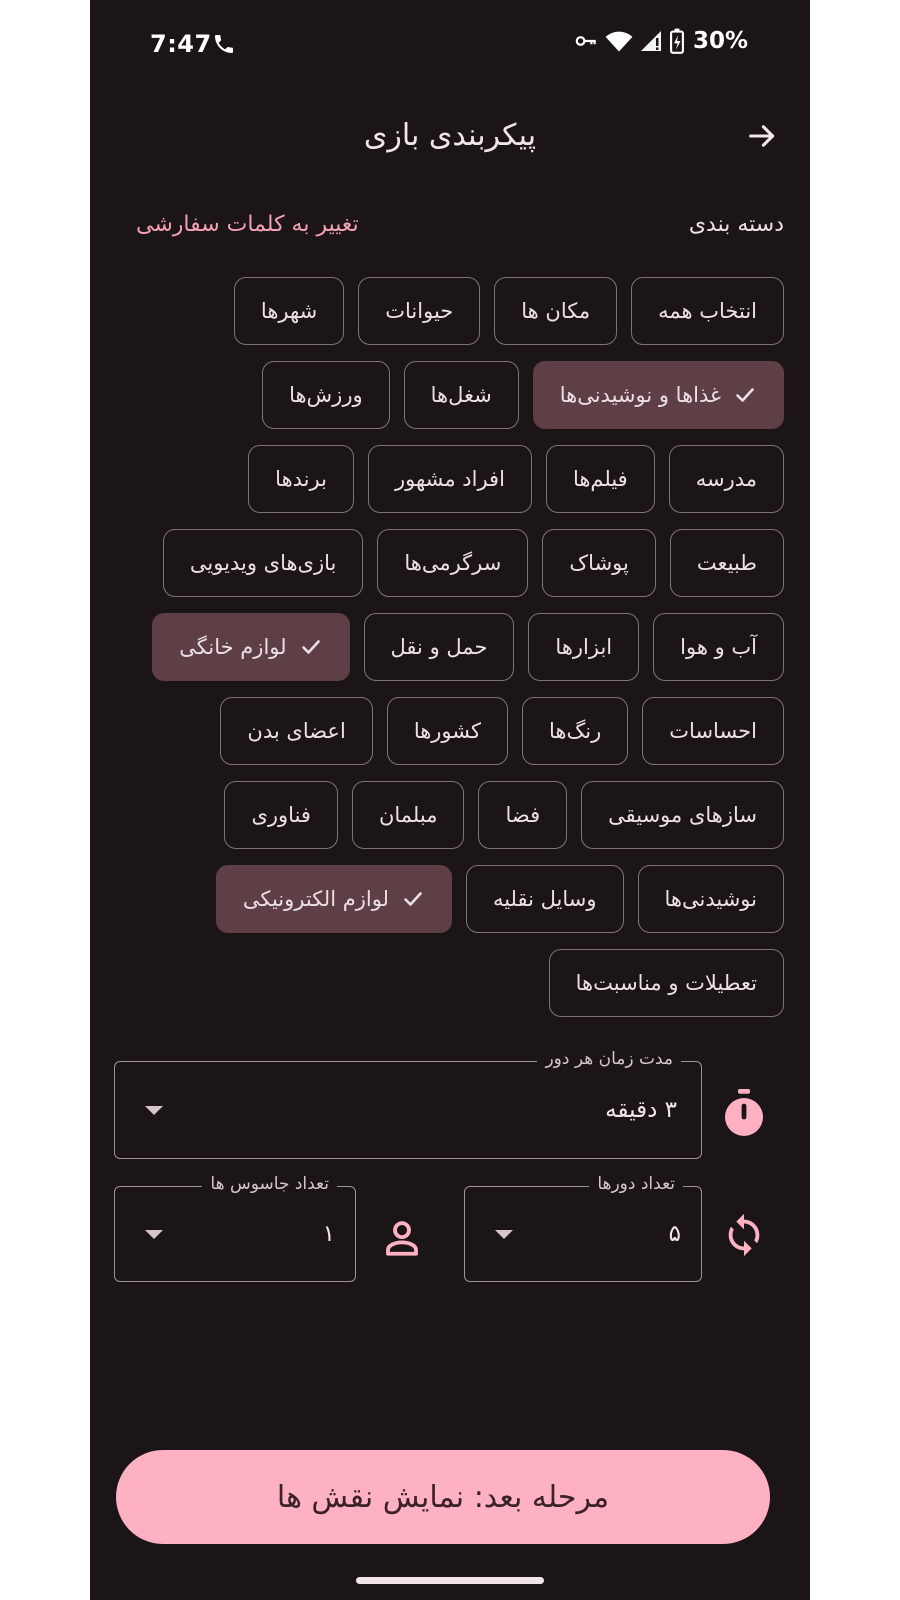 The height and width of the screenshot is (1600, 900). Describe the element at coordinates (461, 395) in the screenshot. I see `category-chip: شغل‌ها` at that location.